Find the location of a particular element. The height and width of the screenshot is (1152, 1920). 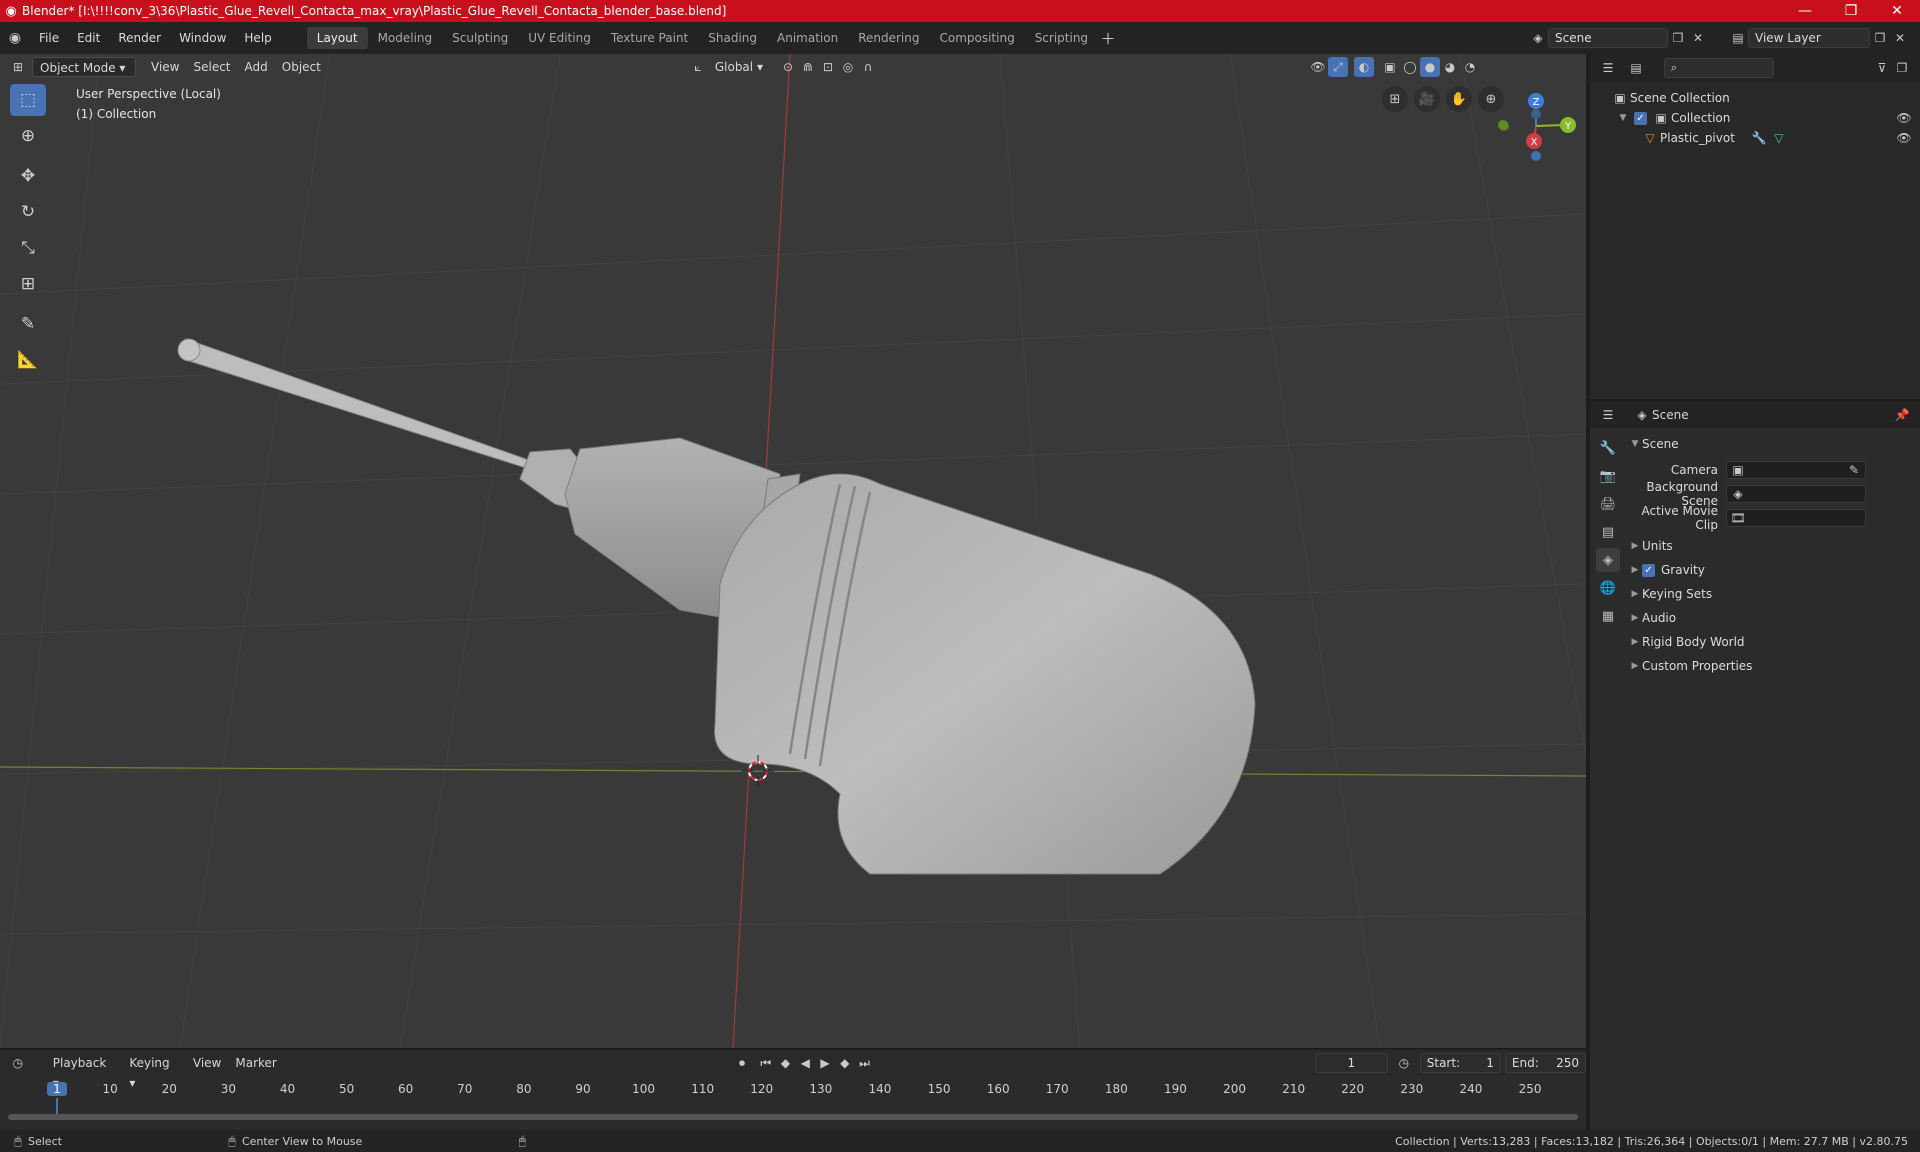

editor-type-icon: ⊞ is located at coordinates (18, 67).